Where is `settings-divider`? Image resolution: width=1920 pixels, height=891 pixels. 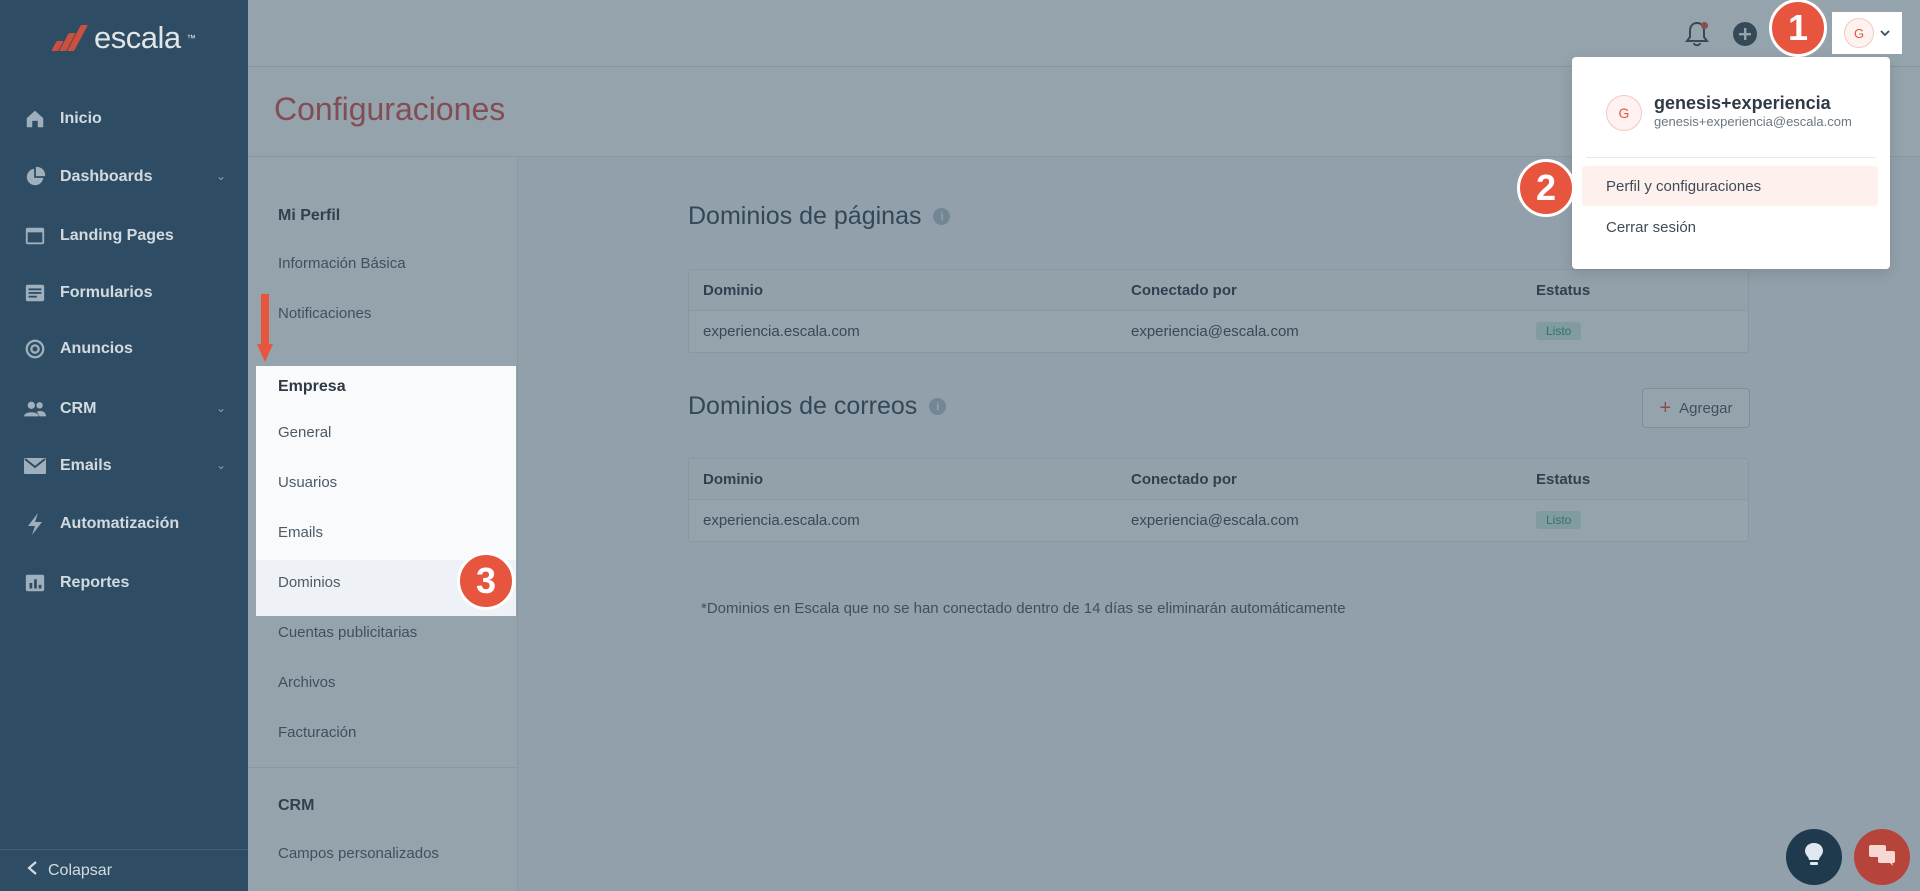
settings-divider is located at coordinates (383, 767).